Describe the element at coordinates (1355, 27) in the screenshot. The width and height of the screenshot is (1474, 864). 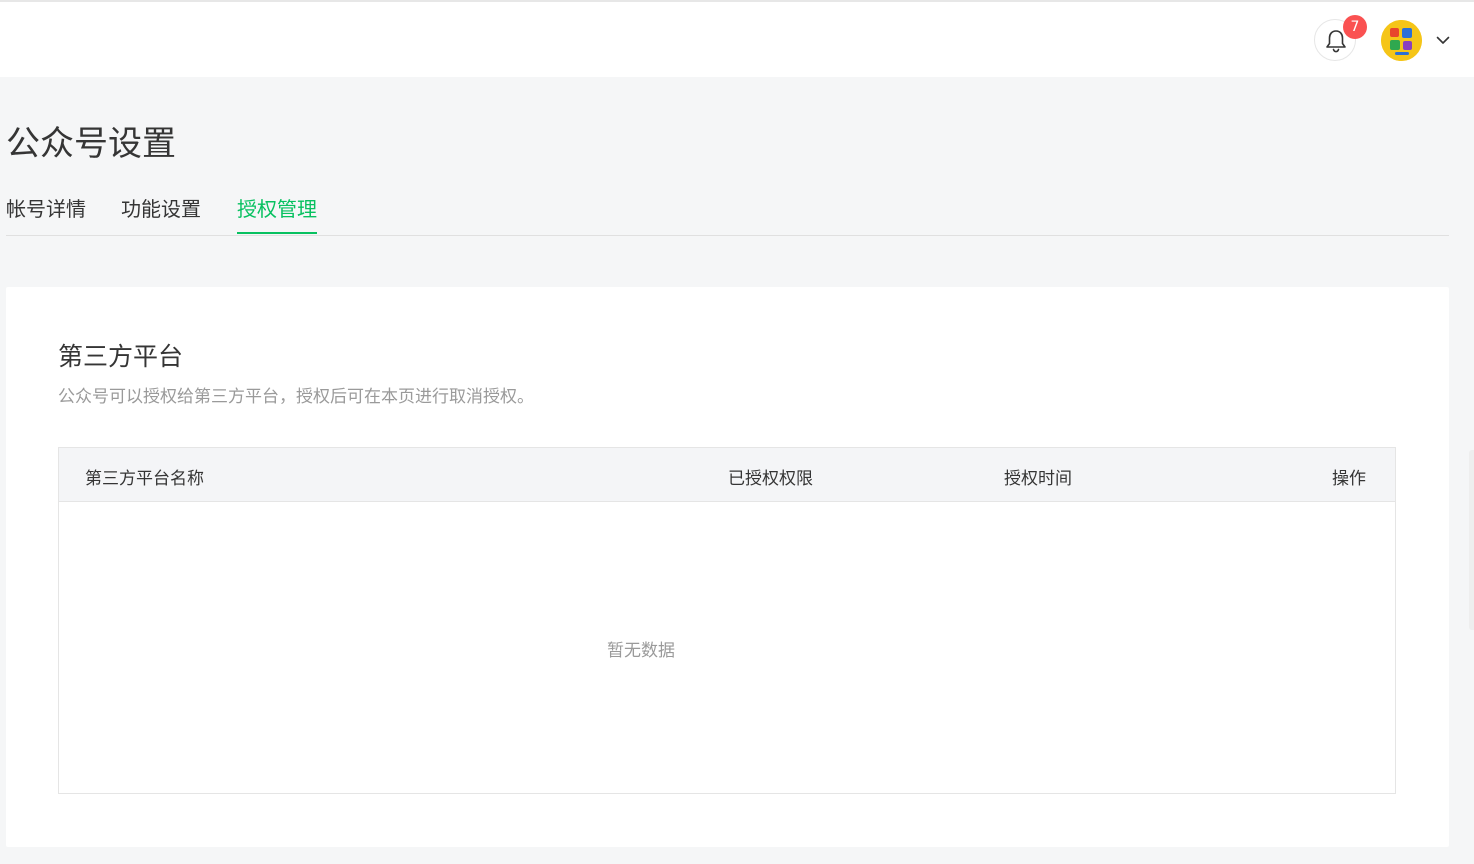
I see `notification-badge: 7` at that location.